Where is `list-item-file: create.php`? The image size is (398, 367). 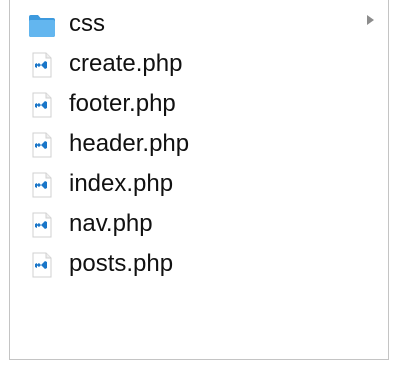 list-item-file: create.php is located at coordinates (199, 64).